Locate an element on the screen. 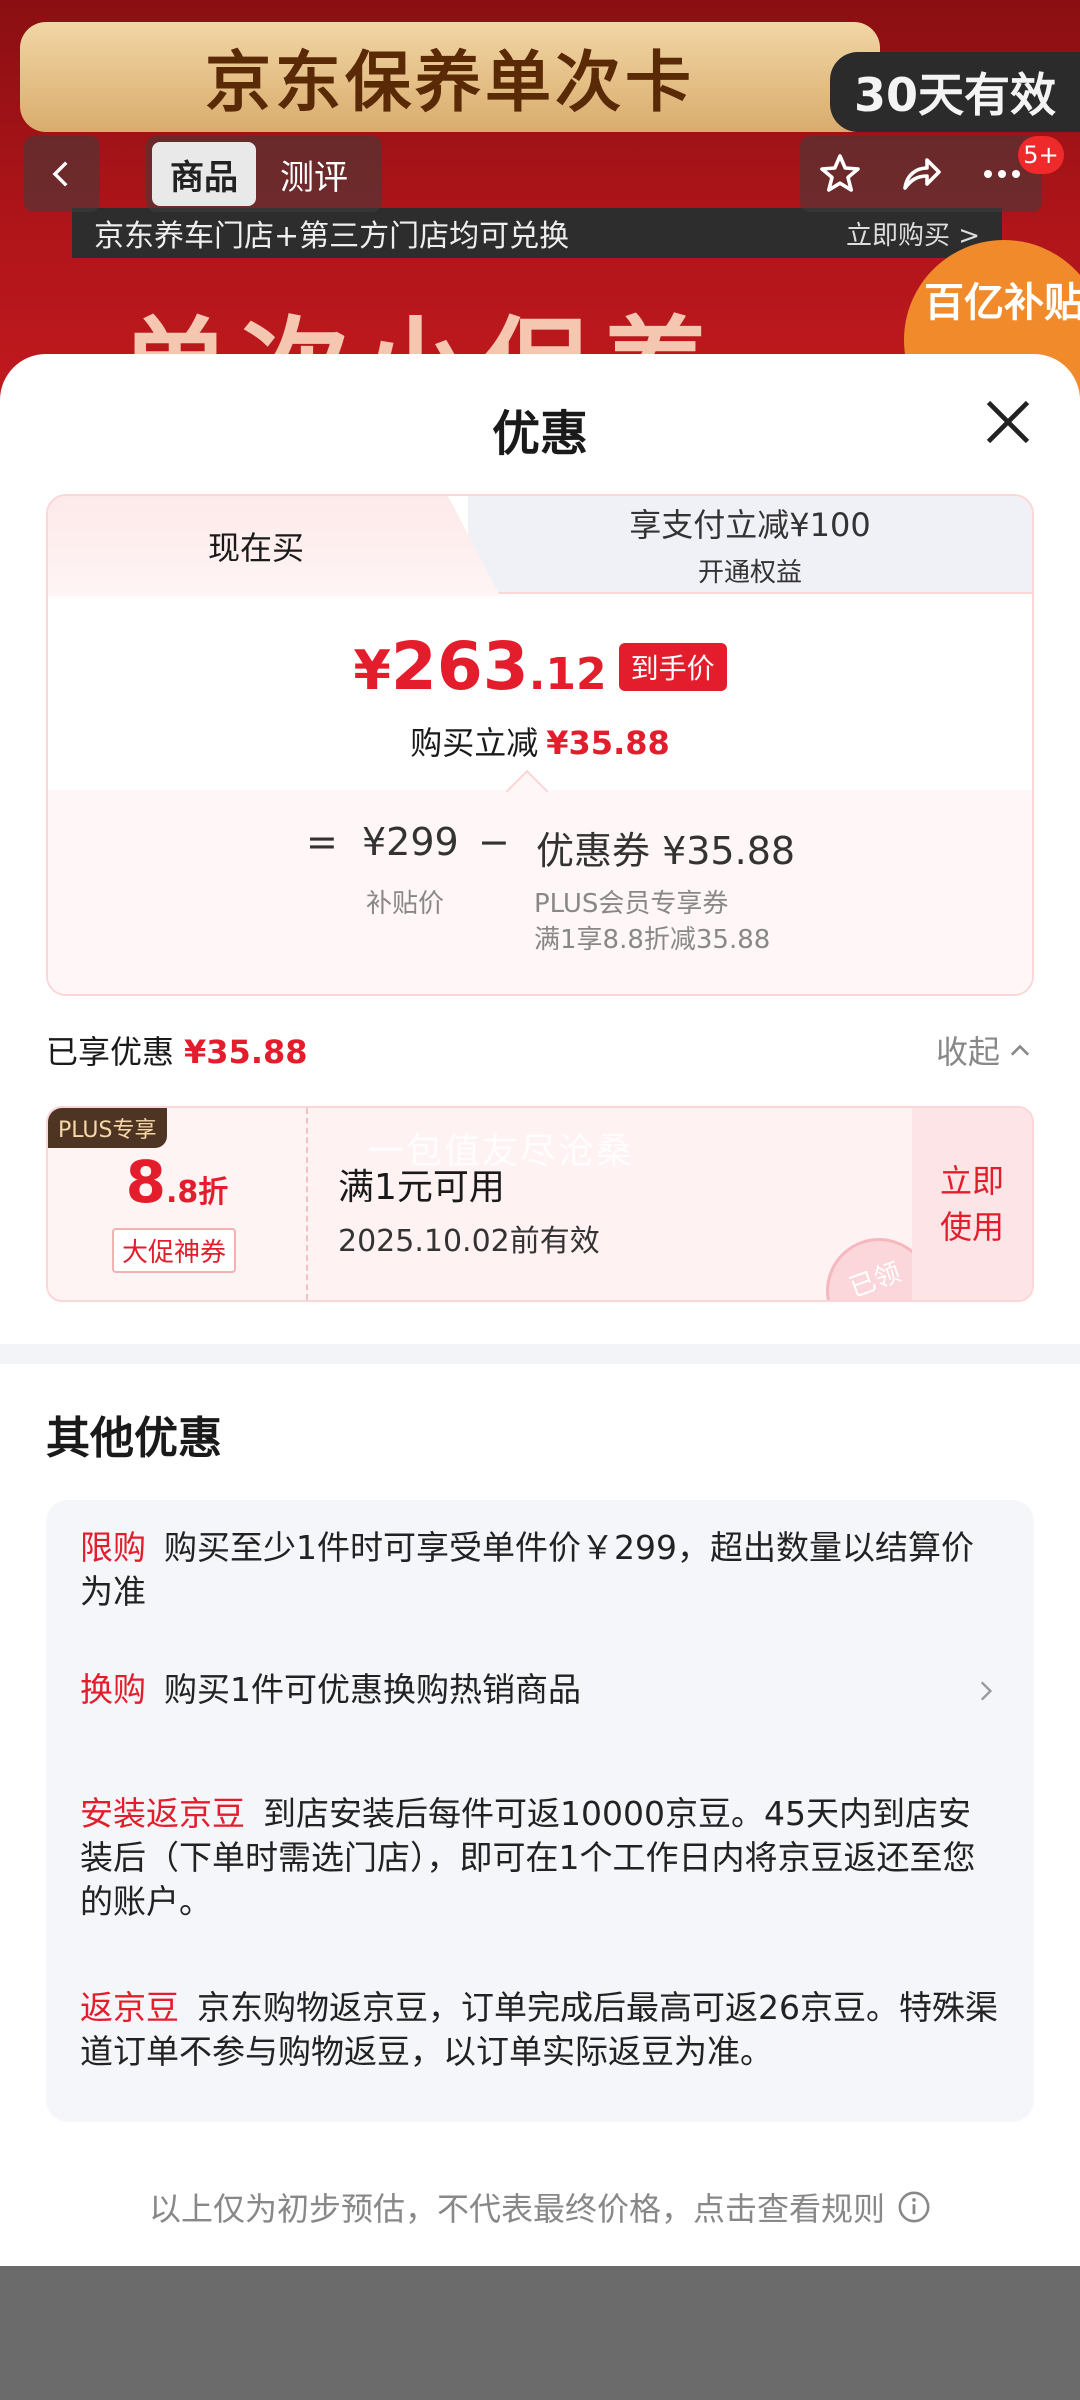 The height and width of the screenshot is (2400, 1080). share-icon is located at coordinates (921, 174).